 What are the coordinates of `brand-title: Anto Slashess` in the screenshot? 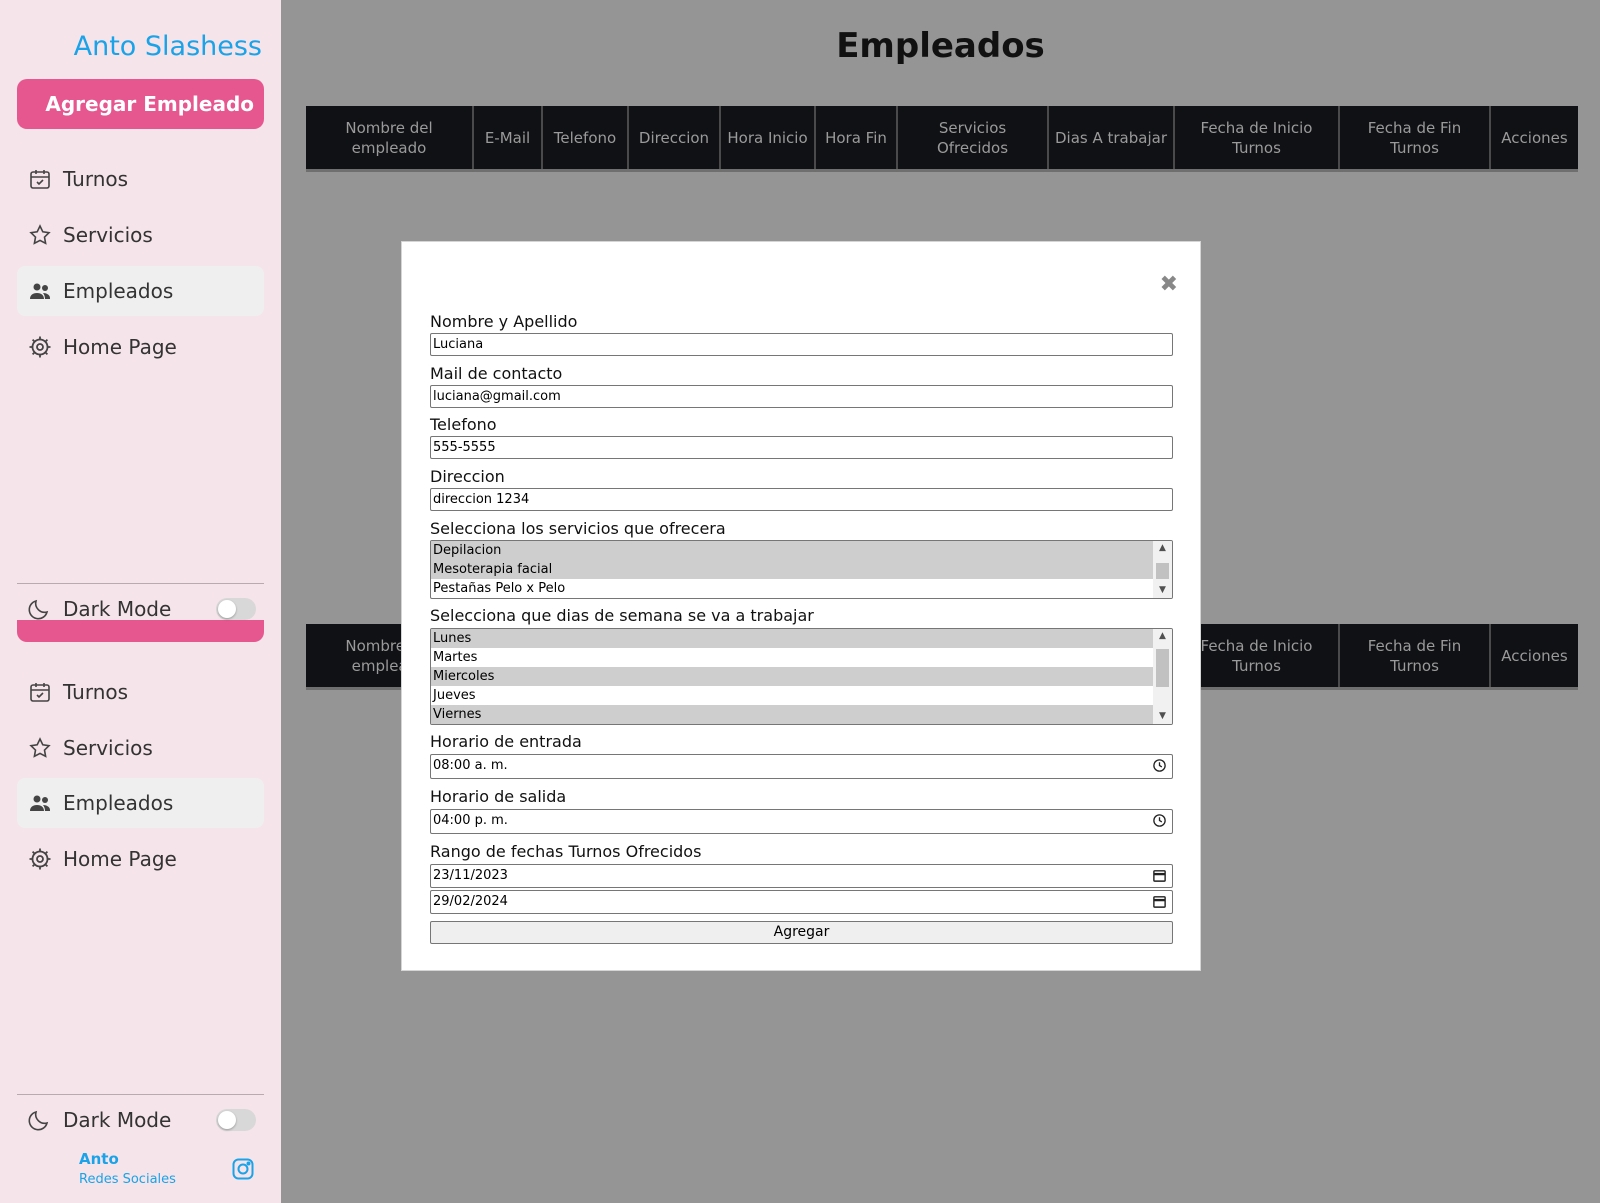 It's located at (131, 46).